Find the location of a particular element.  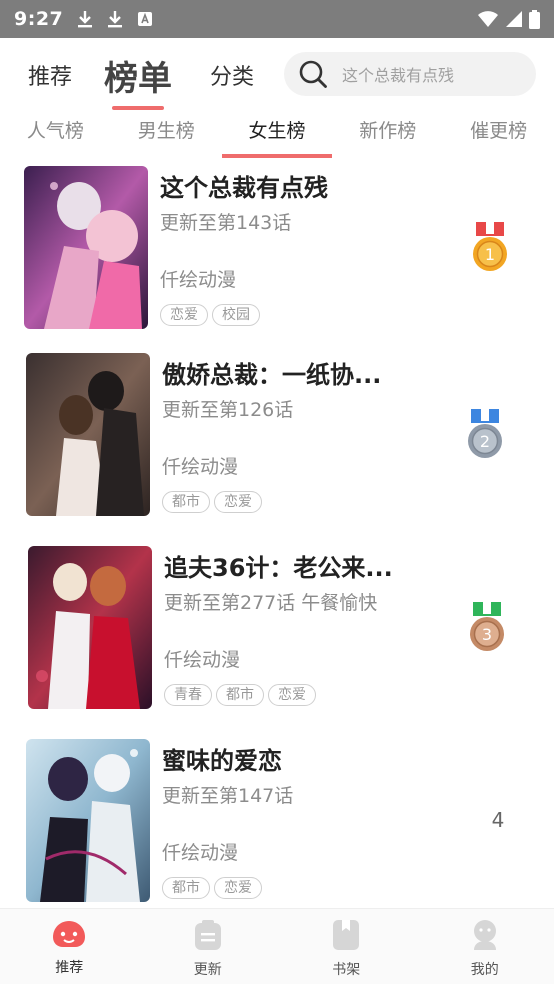

tab-new: 新作榜 is located at coordinates (387, 135).